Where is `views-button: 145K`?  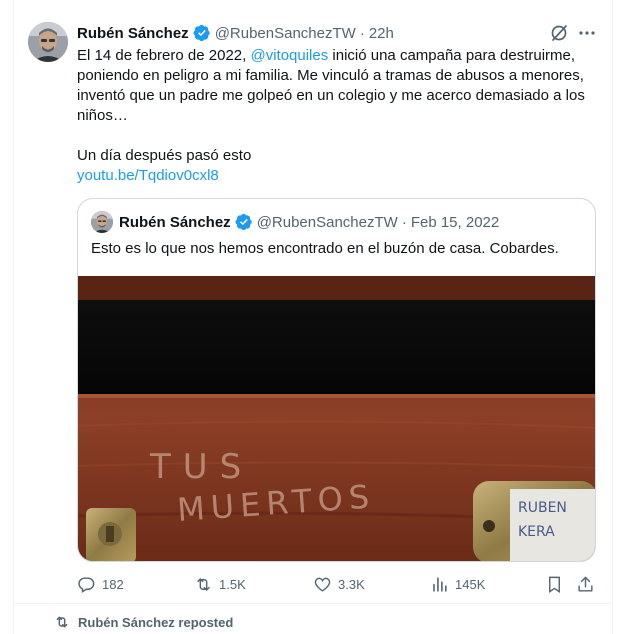 views-button: 145K is located at coordinates (457, 584).